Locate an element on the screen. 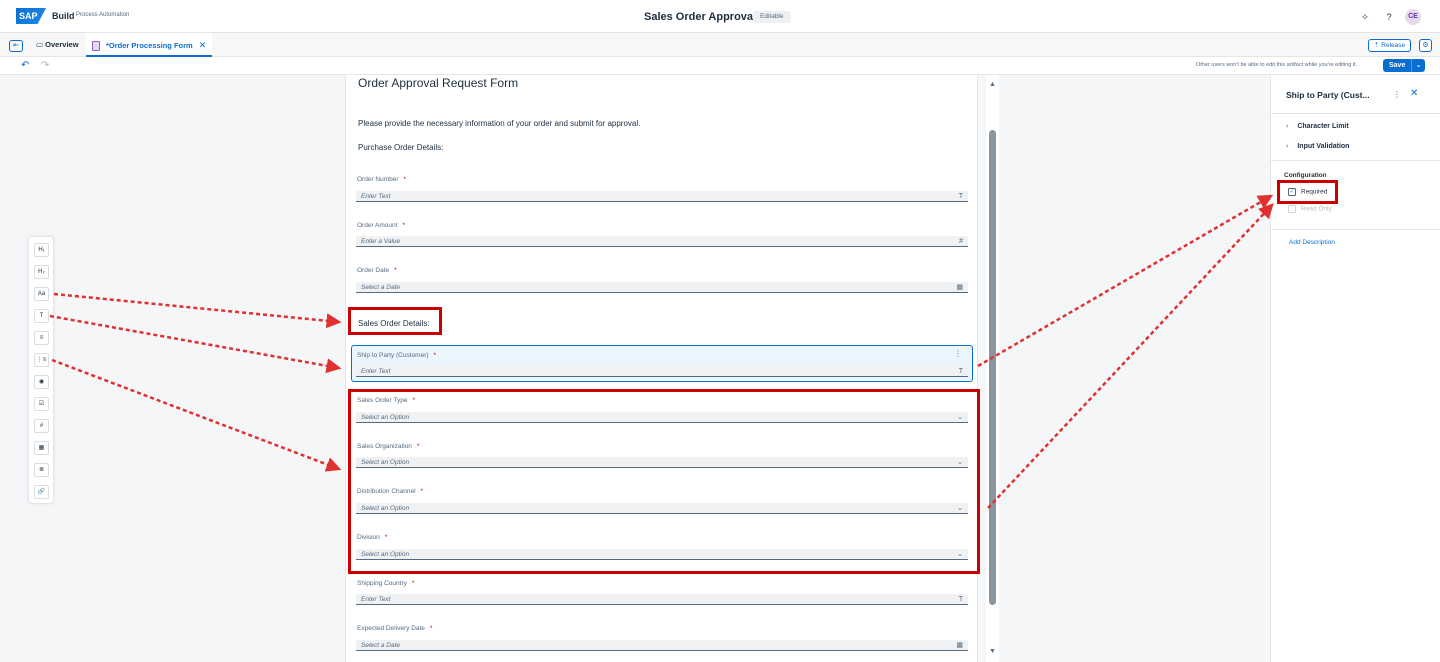  shipping-country-input: Enter Text T is located at coordinates (662, 599).